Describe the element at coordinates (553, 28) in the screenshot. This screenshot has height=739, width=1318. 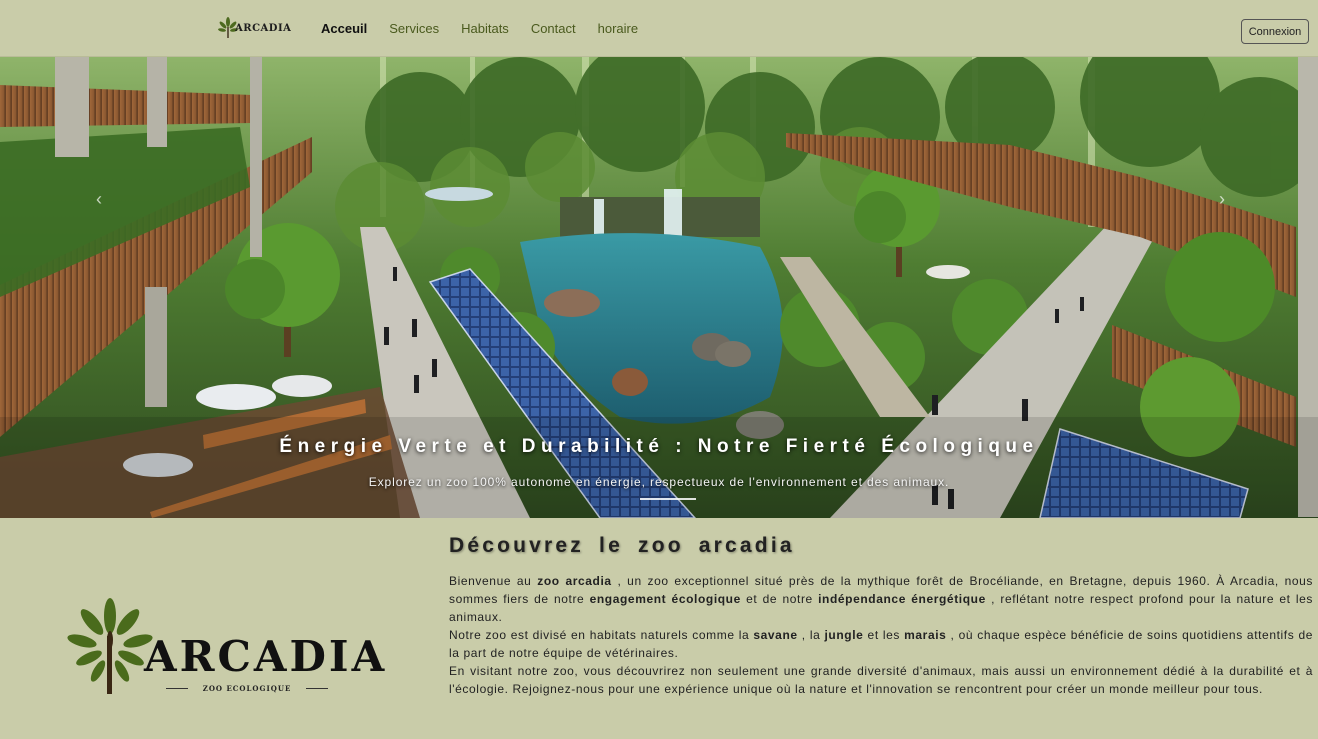
I see `nav-link-contact: Contact` at that location.